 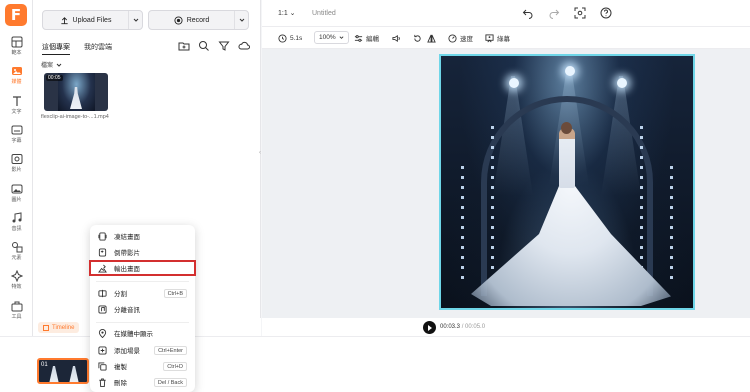 What do you see at coordinates (244, 46) in the screenshot?
I see `cloud-icon` at bounding box center [244, 46].